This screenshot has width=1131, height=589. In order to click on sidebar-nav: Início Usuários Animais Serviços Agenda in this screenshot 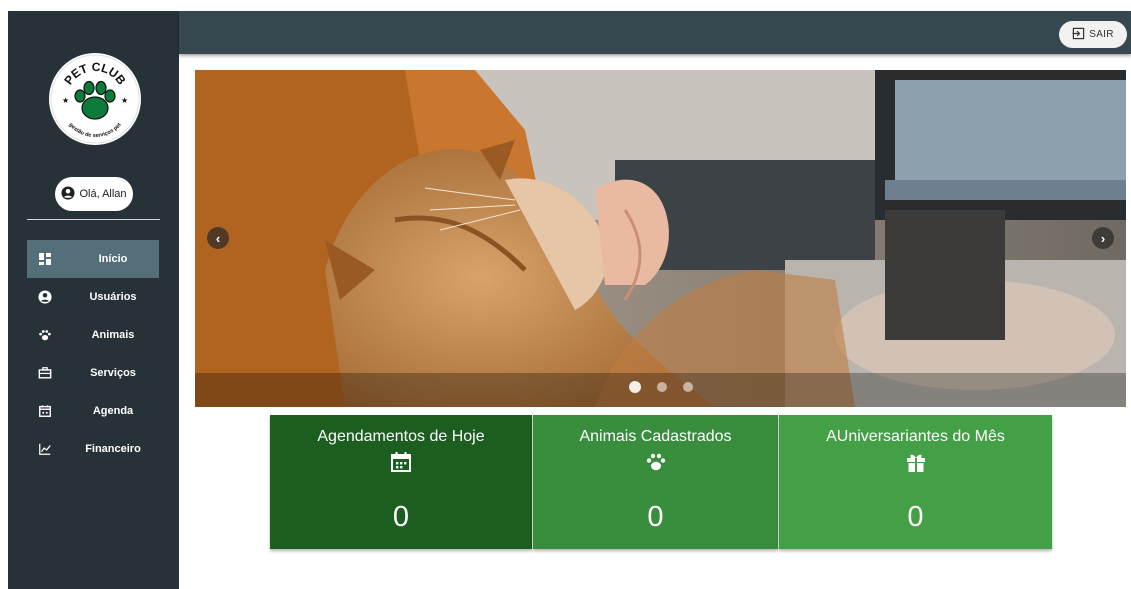, I will do `click(93, 354)`.